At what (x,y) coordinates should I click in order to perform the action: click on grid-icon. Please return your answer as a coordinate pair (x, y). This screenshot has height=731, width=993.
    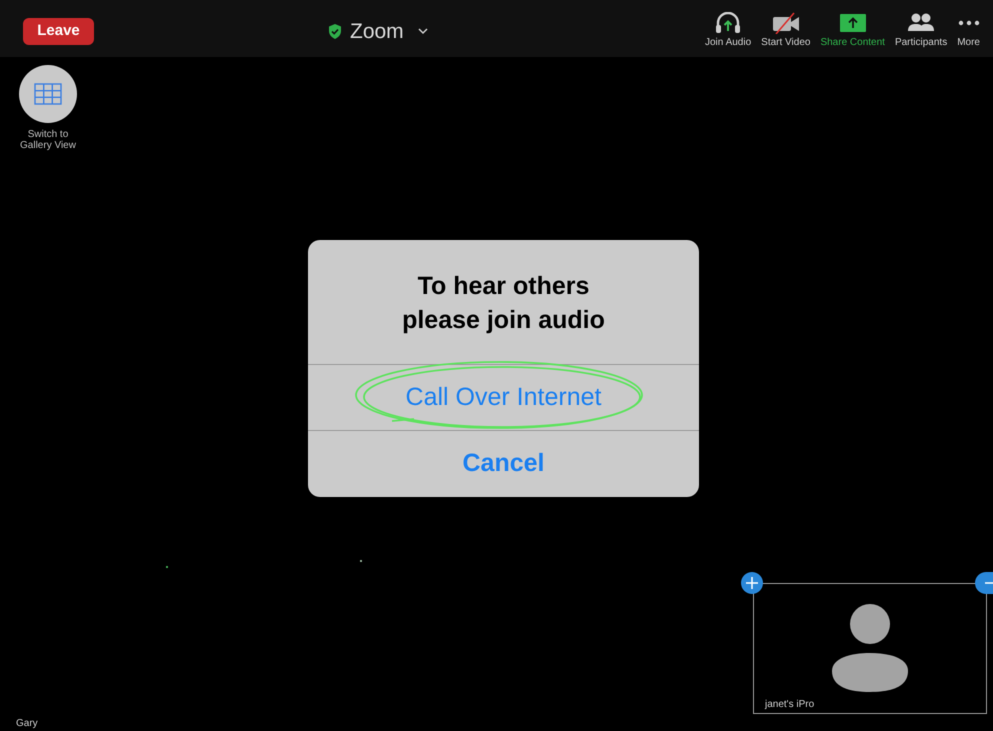
    Looking at the image, I should click on (48, 94).